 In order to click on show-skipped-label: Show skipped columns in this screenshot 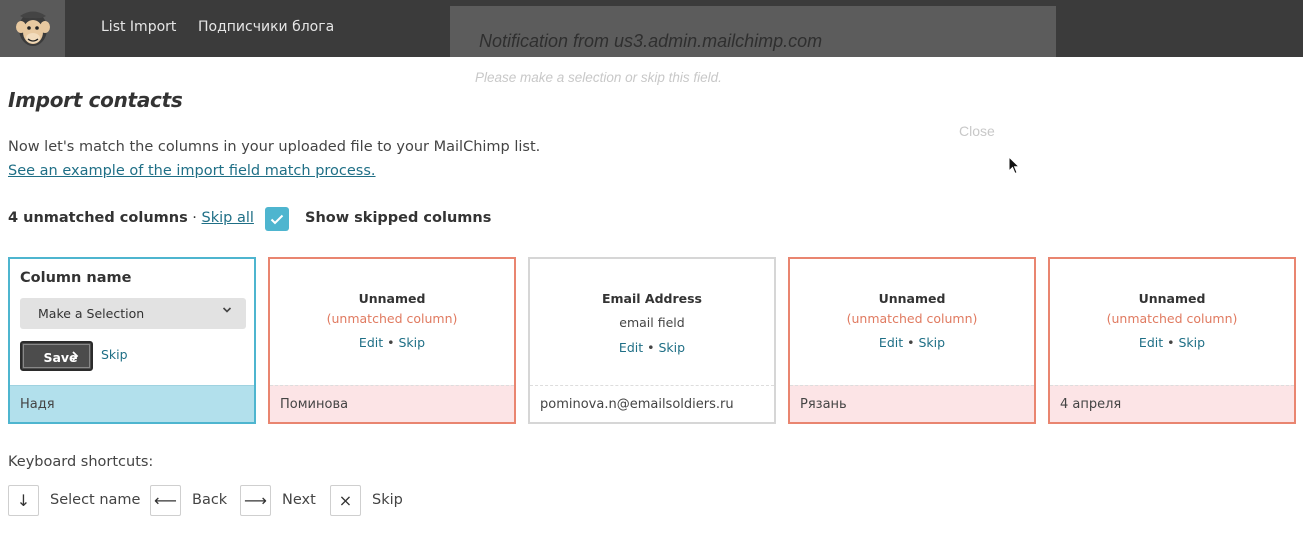, I will do `click(398, 218)`.